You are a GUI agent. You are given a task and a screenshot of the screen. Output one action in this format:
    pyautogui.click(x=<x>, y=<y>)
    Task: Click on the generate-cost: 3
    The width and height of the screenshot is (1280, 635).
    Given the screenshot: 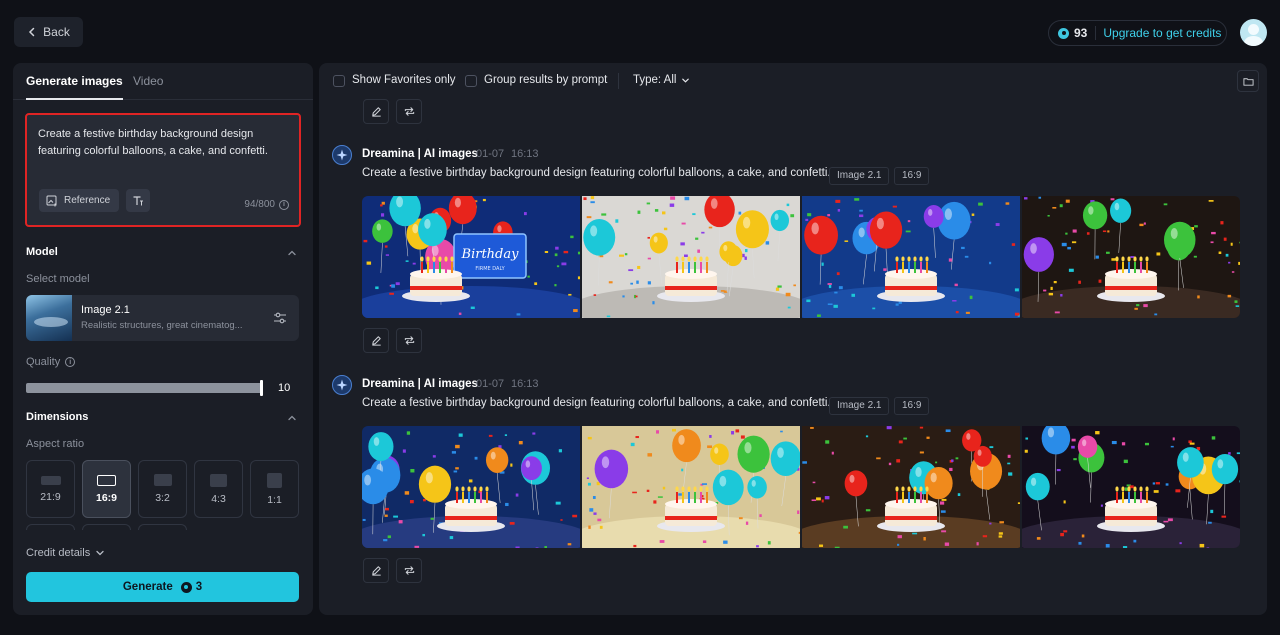 What is the action you would take?
    pyautogui.click(x=191, y=587)
    